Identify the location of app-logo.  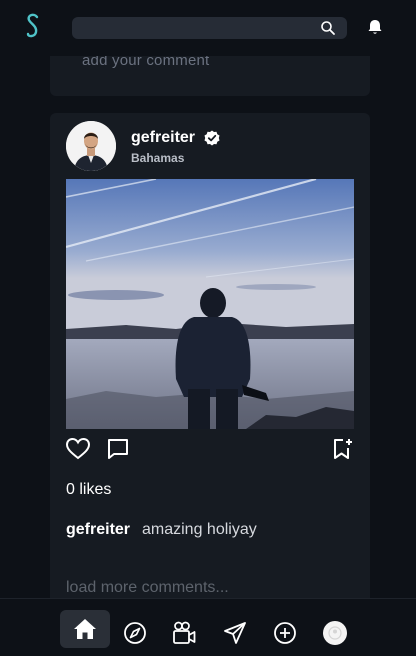
(33, 26).